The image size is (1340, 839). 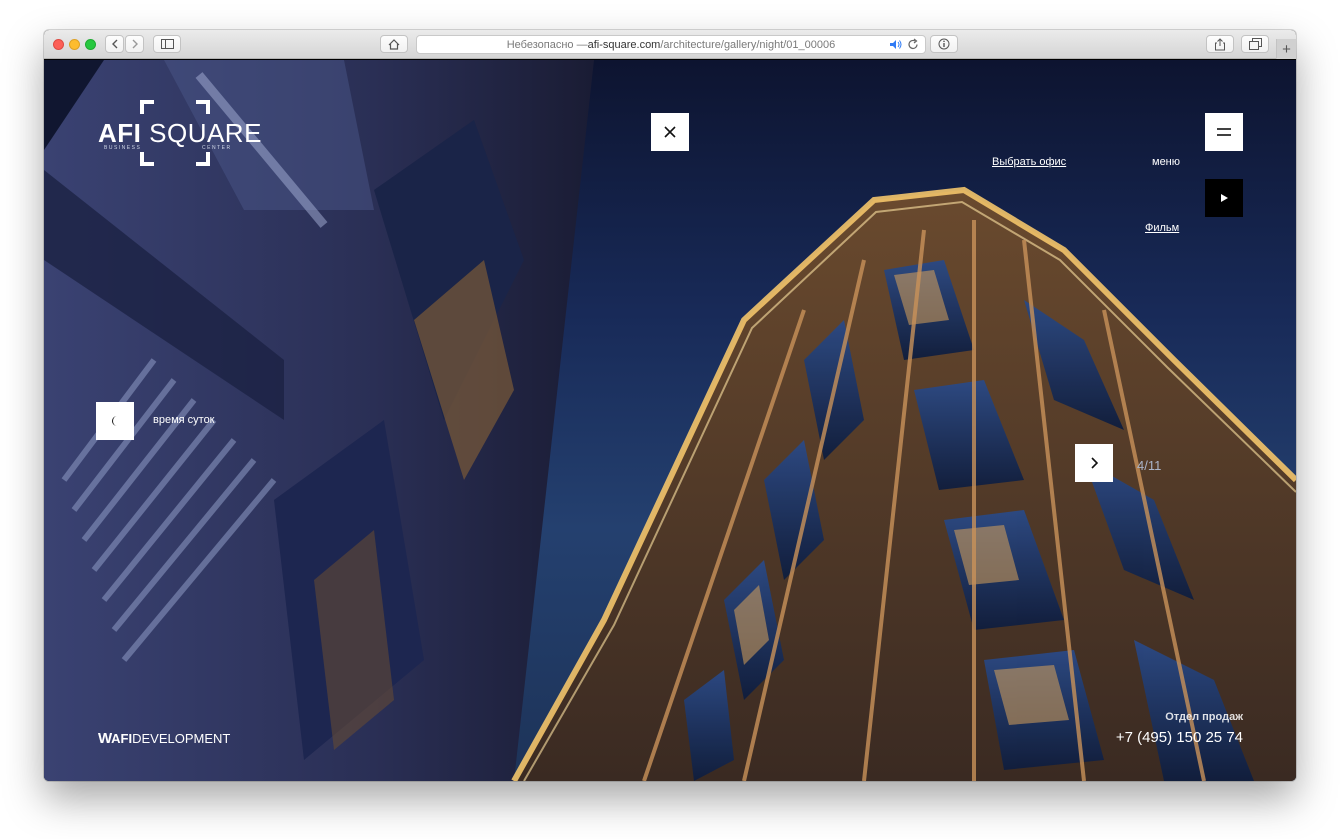 I want to click on afi-square-logo: AFI SQUARE BUSINESS CENTER, so click(x=179, y=133).